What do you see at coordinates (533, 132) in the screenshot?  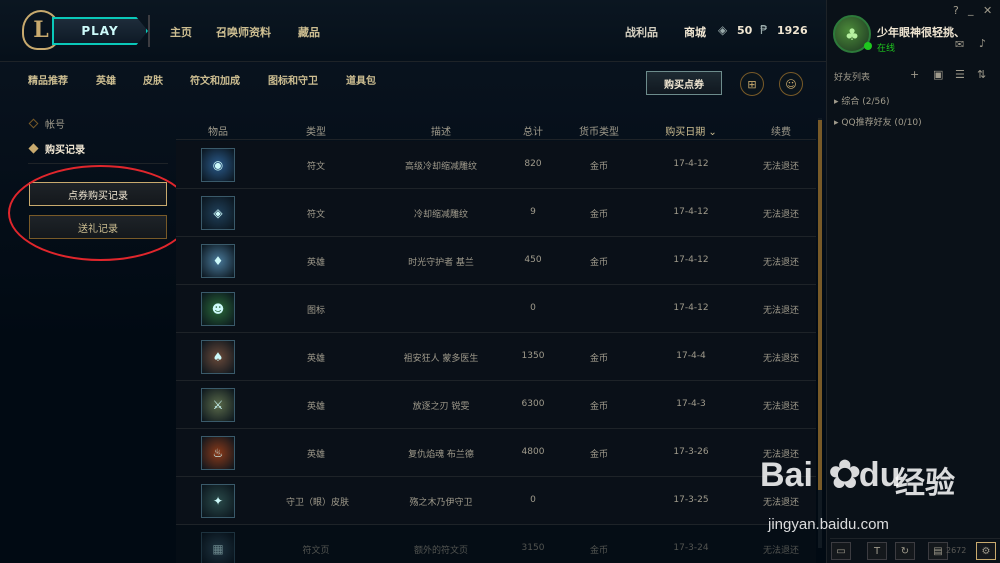 I see `col-total: 总计` at bounding box center [533, 132].